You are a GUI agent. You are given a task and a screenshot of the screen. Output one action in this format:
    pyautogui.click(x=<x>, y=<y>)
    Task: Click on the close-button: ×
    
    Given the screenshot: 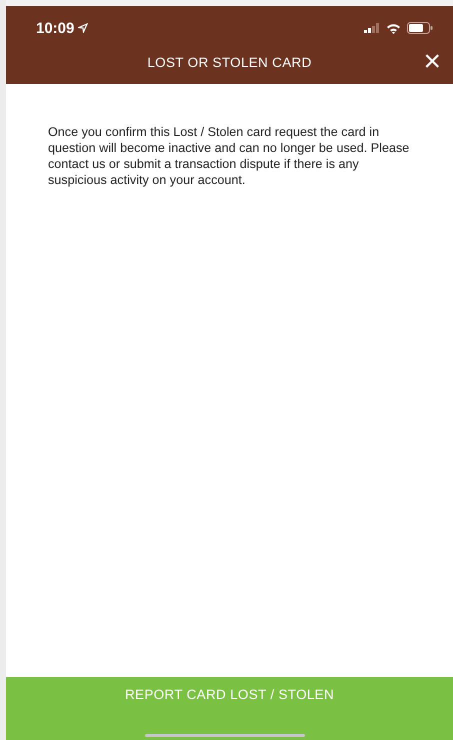 What is the action you would take?
    pyautogui.click(x=432, y=62)
    